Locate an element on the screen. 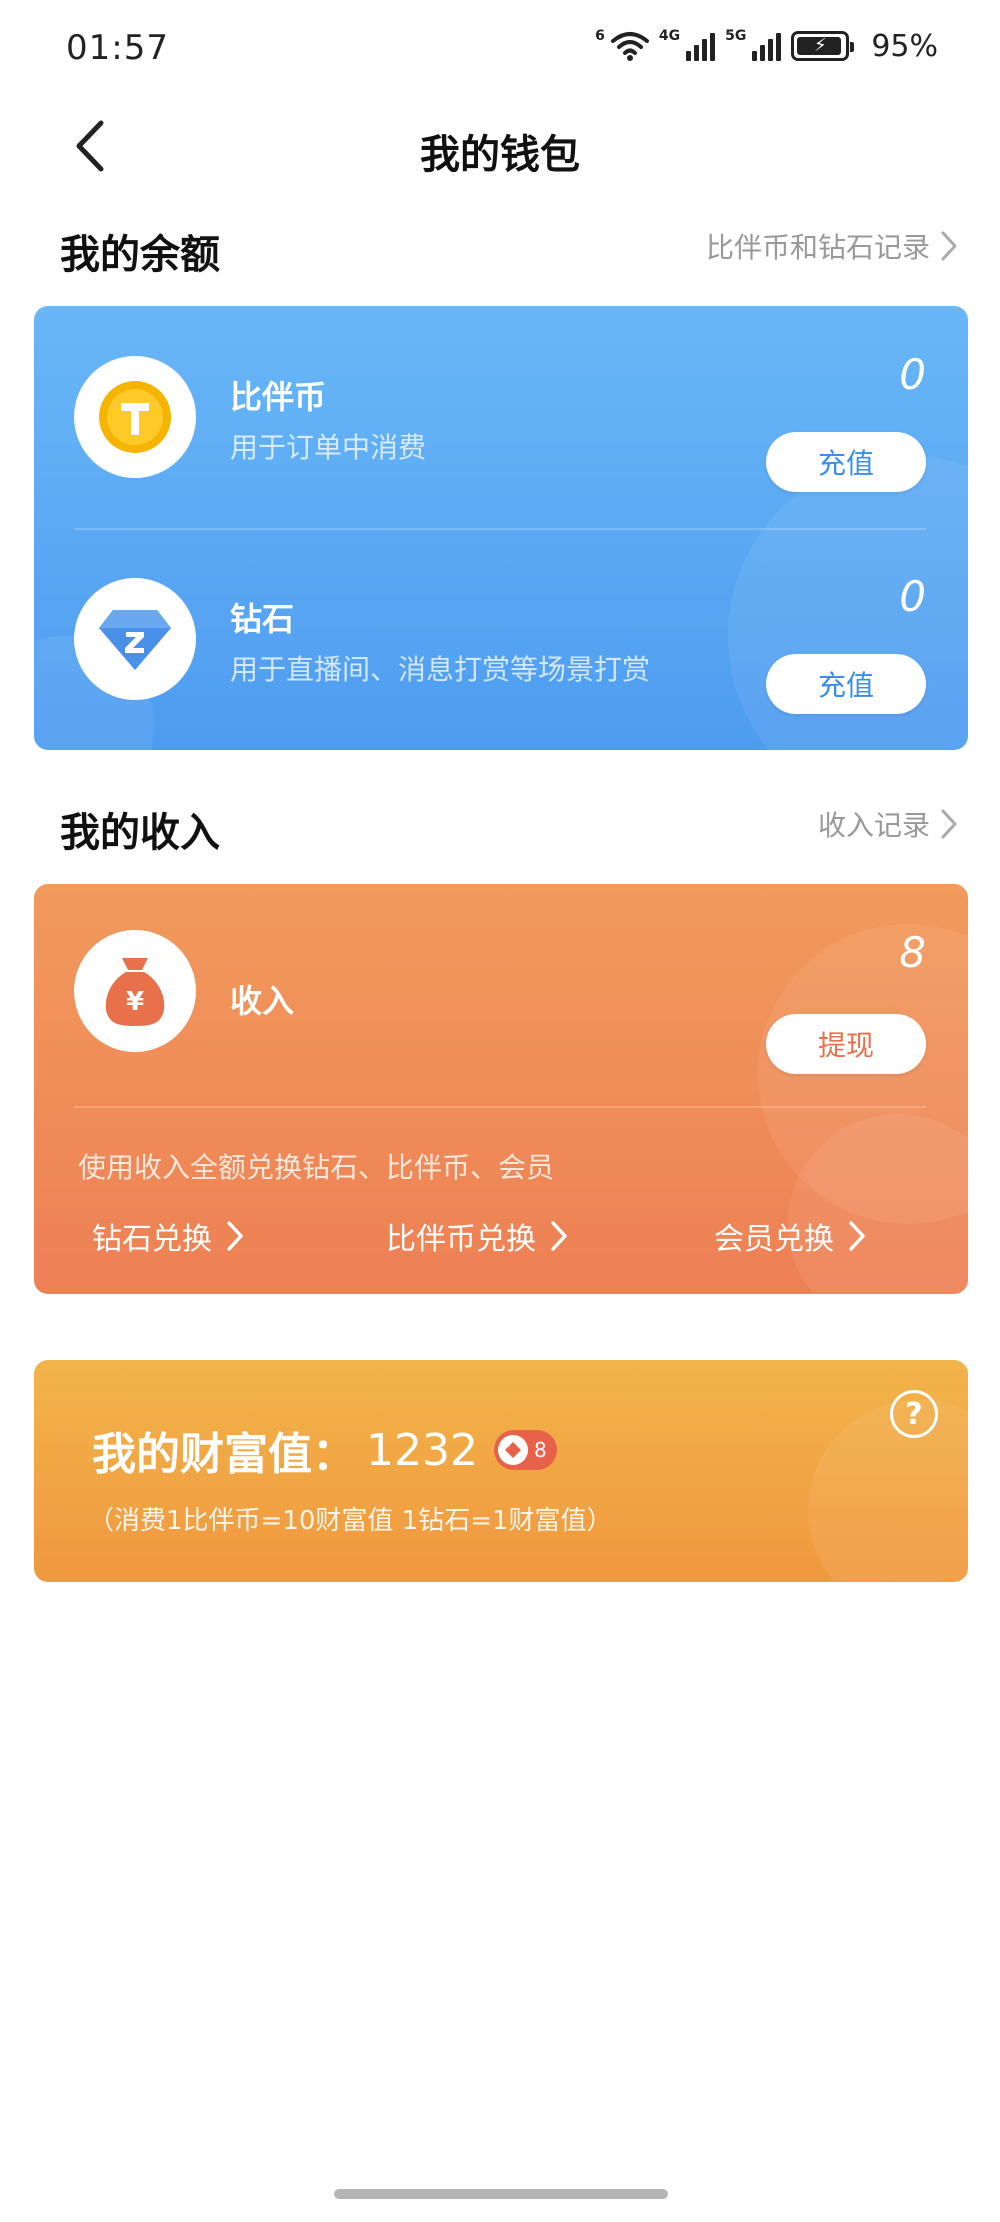 Image resolution: width=1000 pixels, height=2222 pixels. battery-icon: ⚡ is located at coordinates (823, 46).